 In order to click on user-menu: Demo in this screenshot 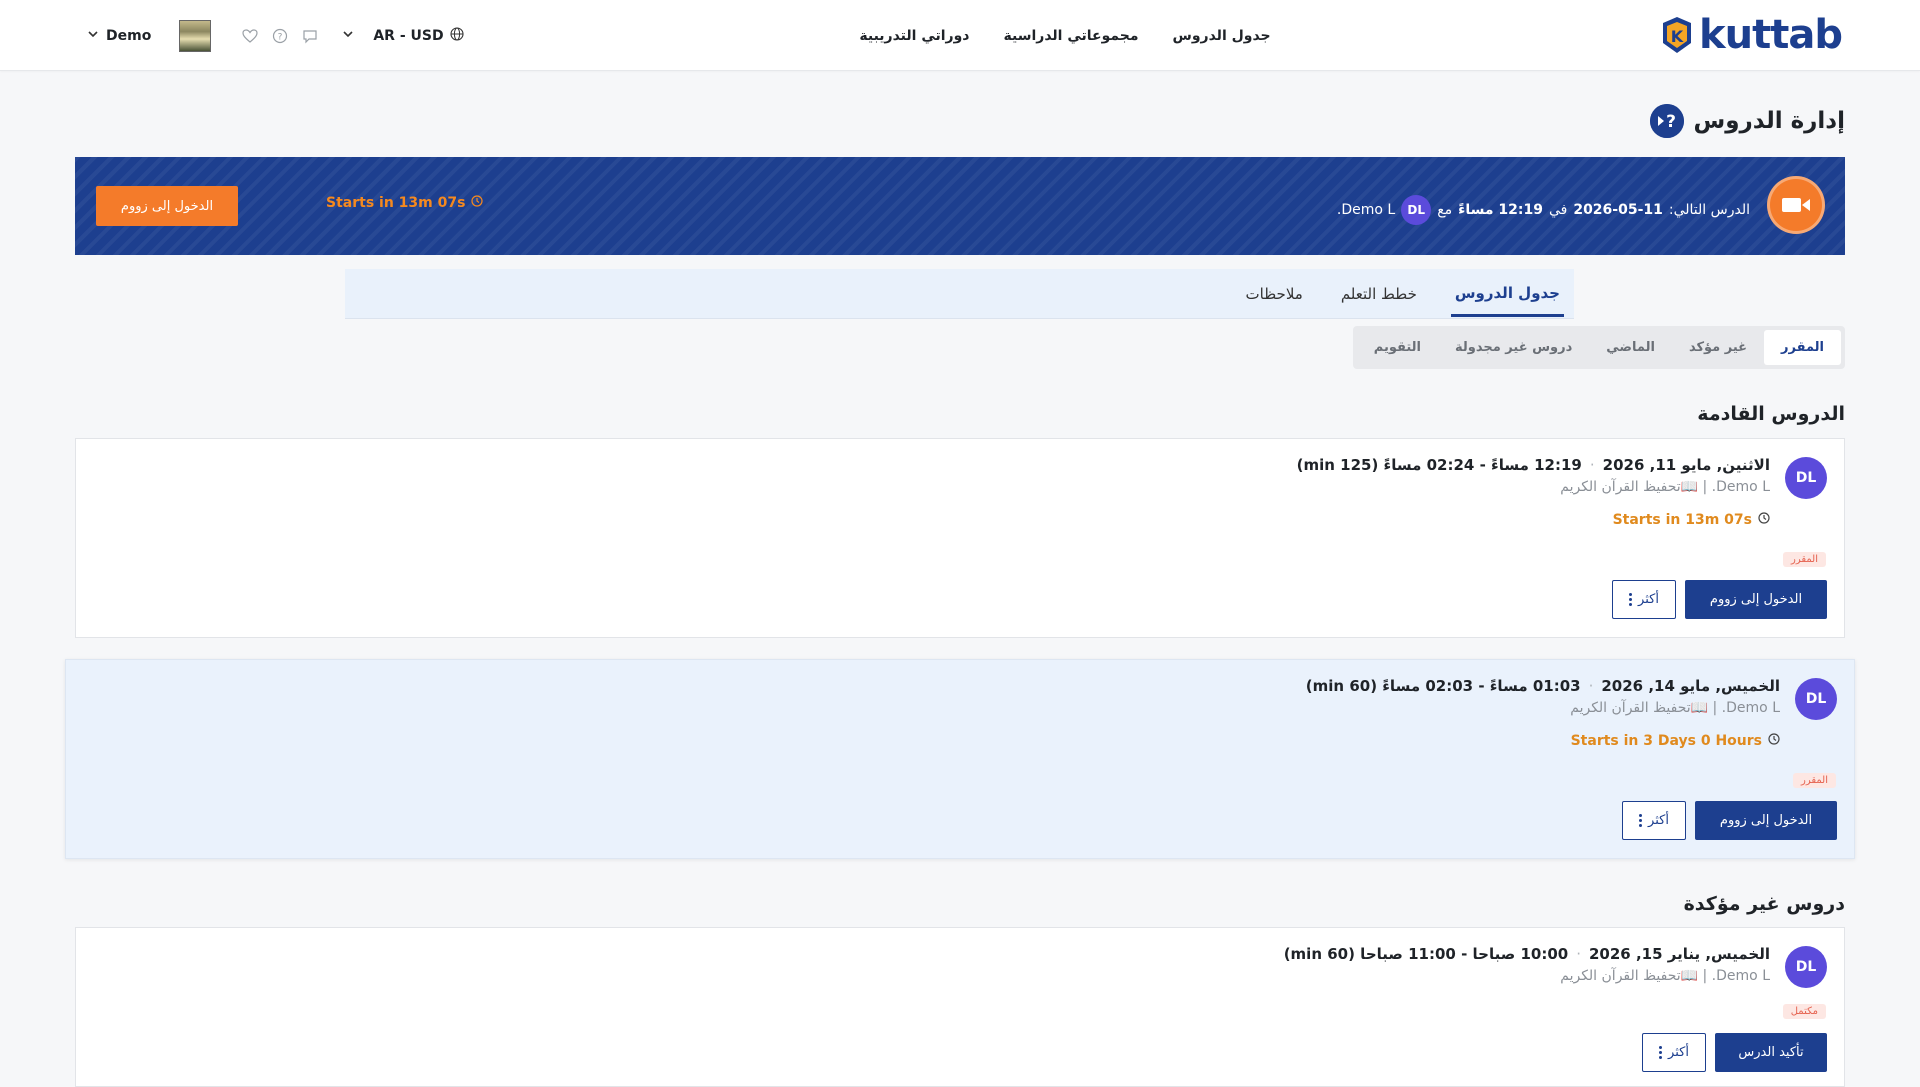, I will do `click(150, 35)`.